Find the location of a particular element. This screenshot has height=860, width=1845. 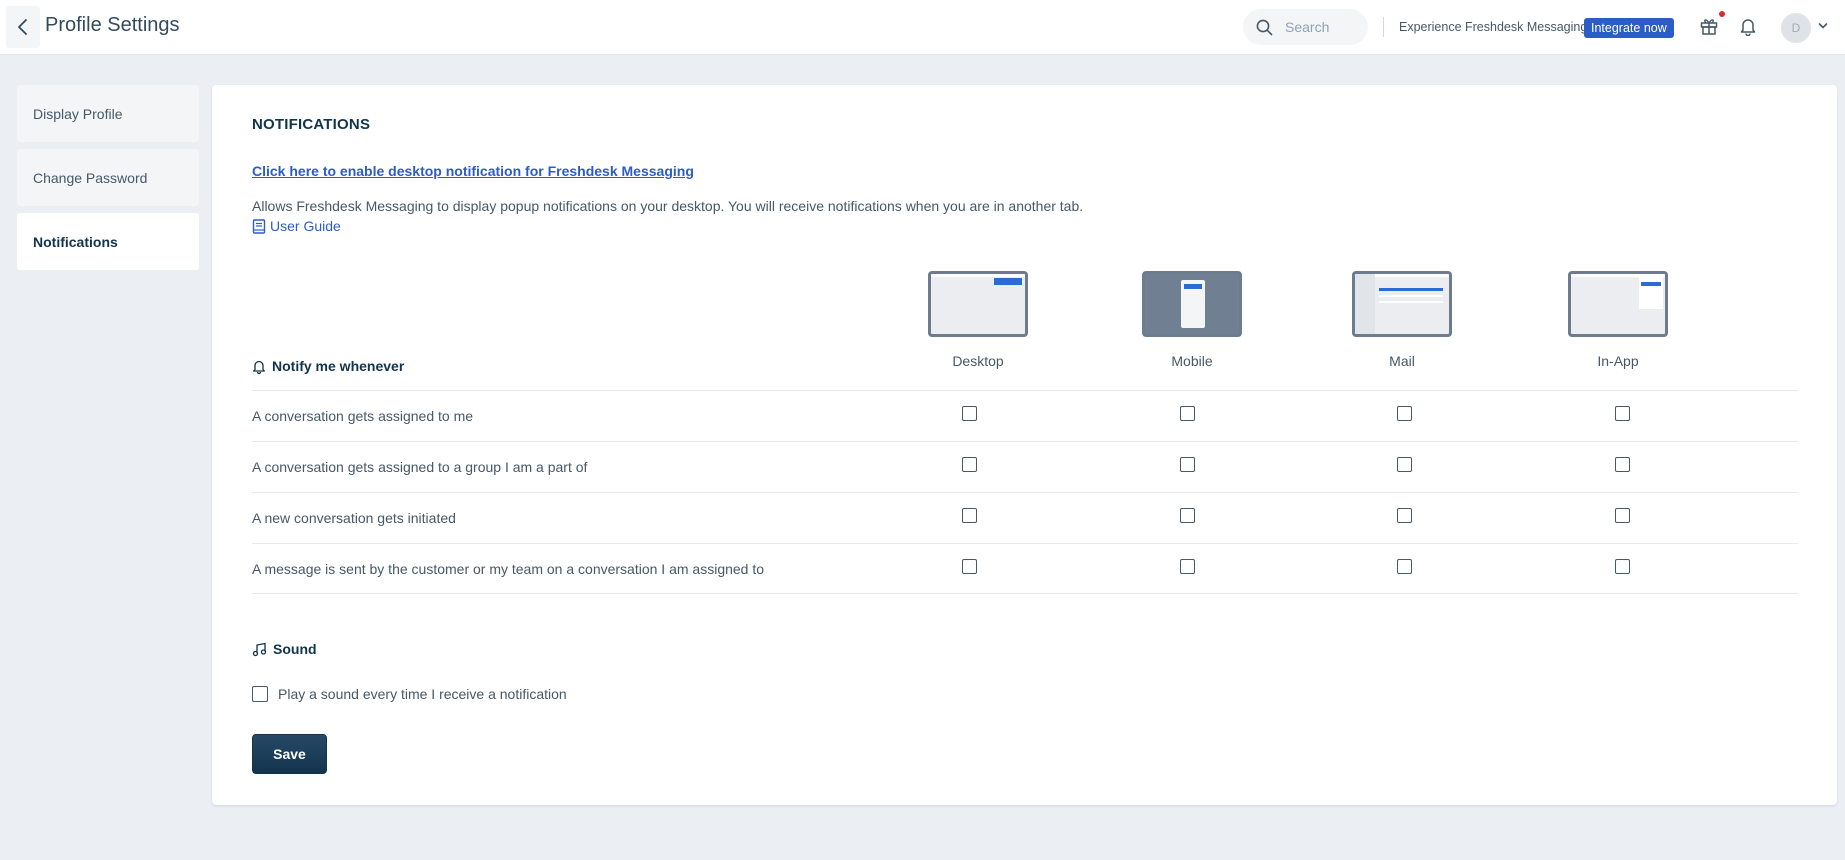

channel-mobile: Mobile is located at coordinates (1192, 320).